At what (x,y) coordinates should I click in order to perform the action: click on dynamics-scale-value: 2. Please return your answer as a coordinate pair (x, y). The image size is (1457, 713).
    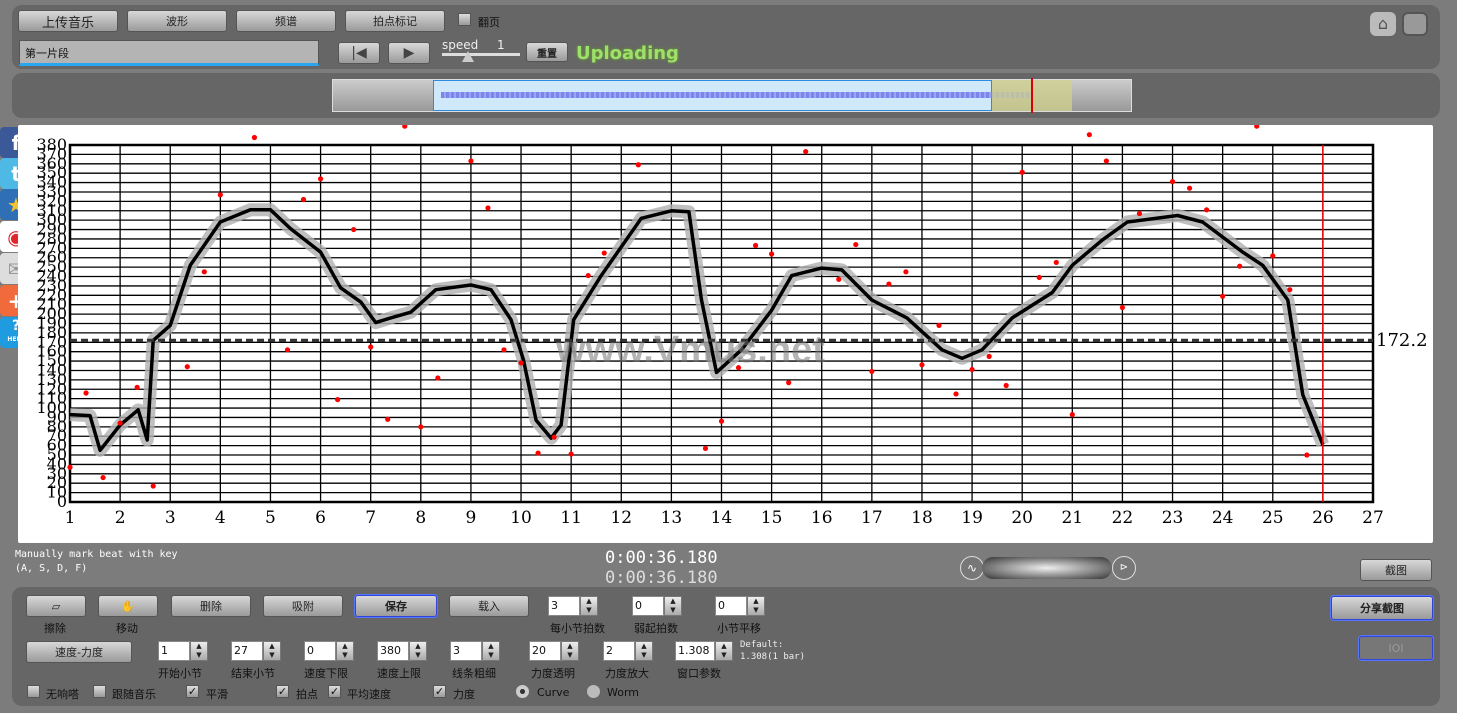
    Looking at the image, I should click on (619, 651).